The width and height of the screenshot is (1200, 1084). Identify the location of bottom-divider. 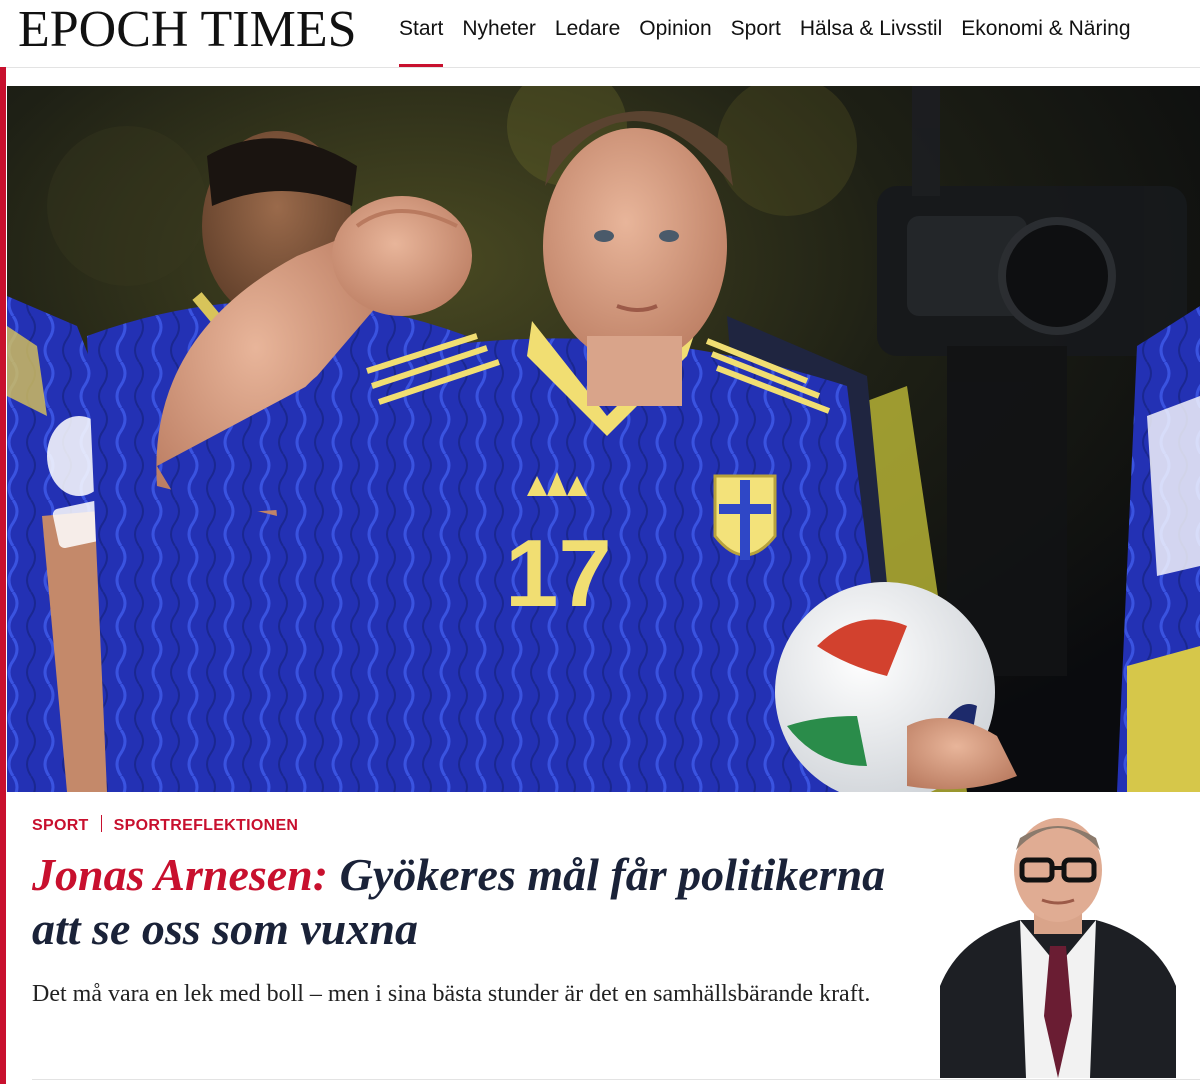
(616, 1079).